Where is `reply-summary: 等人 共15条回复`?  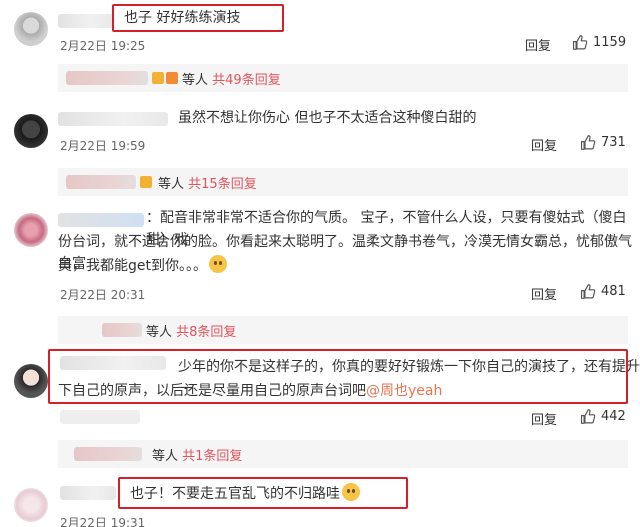 reply-summary: 等人 共15条回复 is located at coordinates (343, 182).